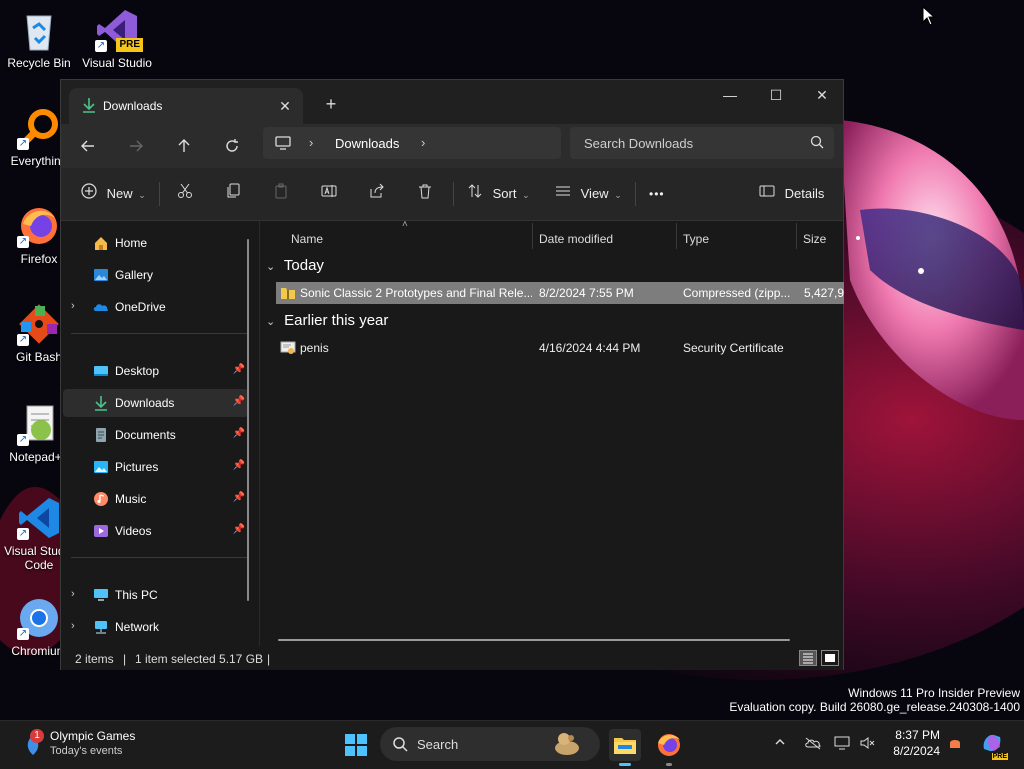  Describe the element at coordinates (780, 743) in the screenshot. I see `show-hidden-icons-chevron-icon` at that location.